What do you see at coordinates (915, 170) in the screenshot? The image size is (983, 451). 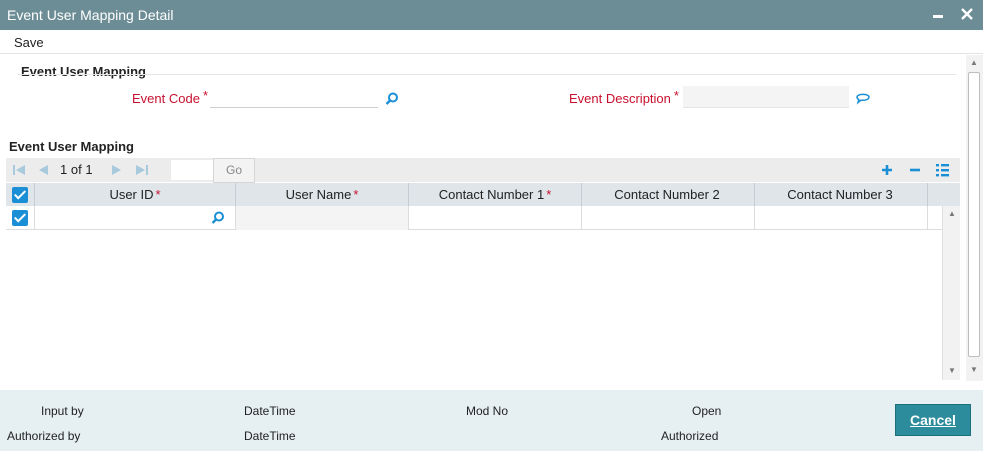 I see `delete-row-icon` at bounding box center [915, 170].